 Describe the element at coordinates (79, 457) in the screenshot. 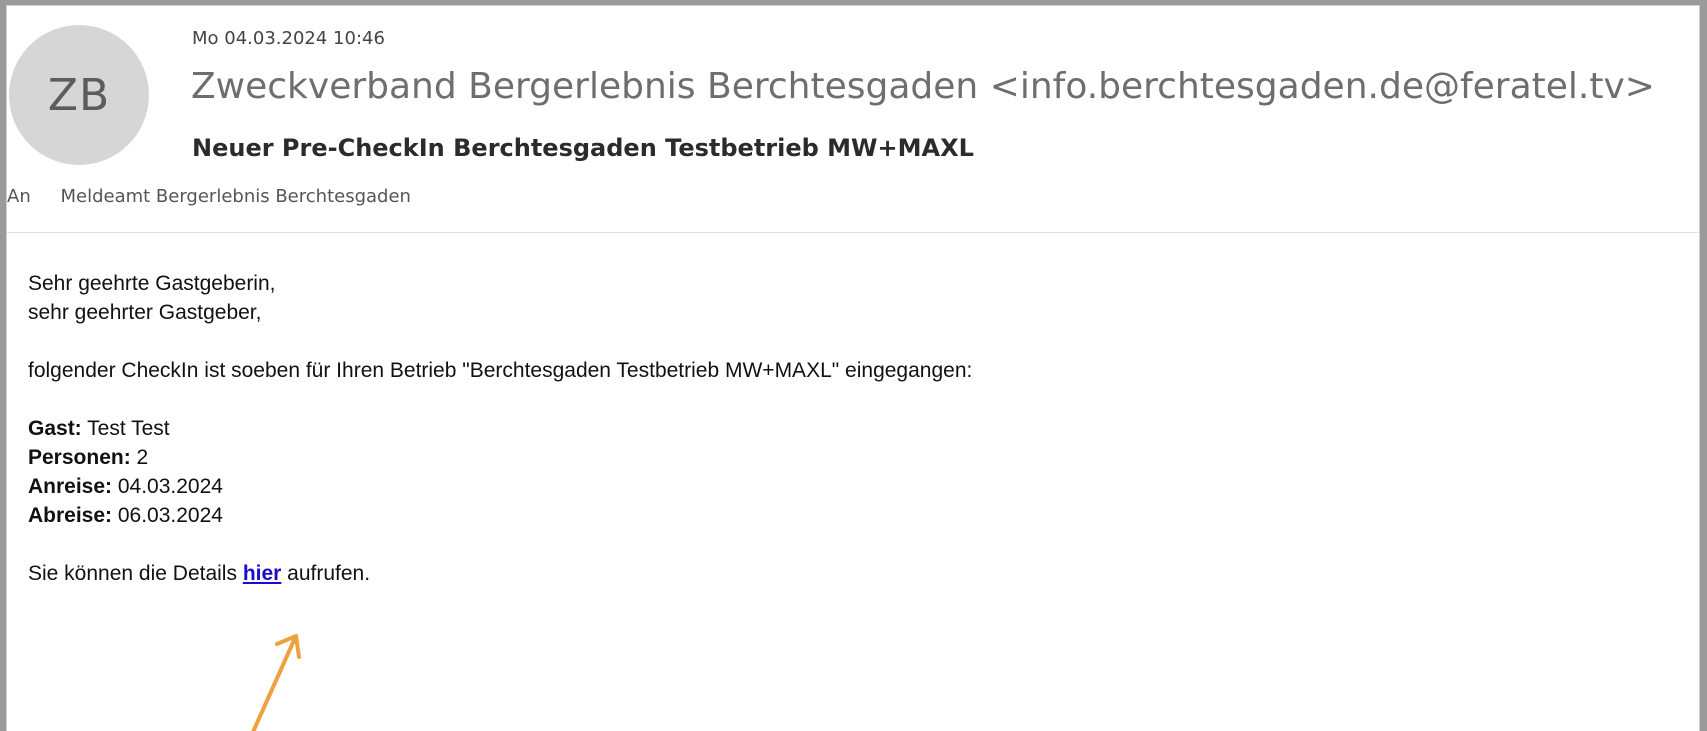

I see `persons-label: Personen:` at that location.